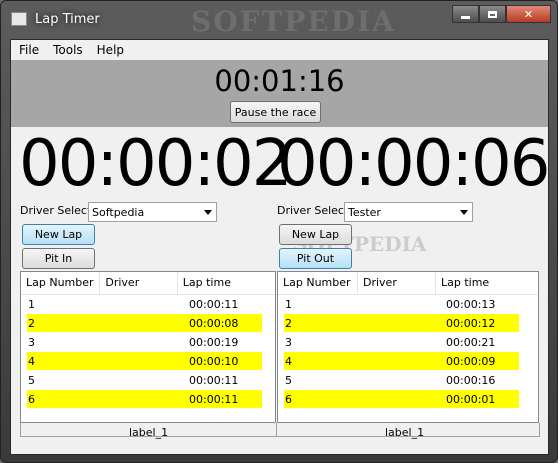  I want to click on title-bar: Lap Timer SOFTPEDIA ✕, so click(279, 20).